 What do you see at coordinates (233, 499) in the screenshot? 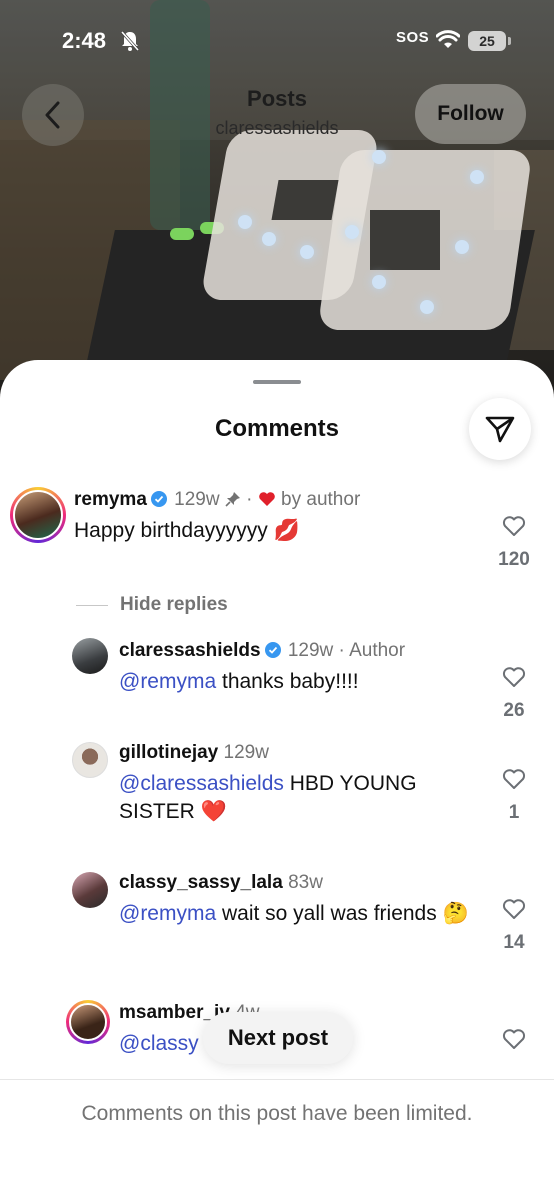
I see `pin-icon` at bounding box center [233, 499].